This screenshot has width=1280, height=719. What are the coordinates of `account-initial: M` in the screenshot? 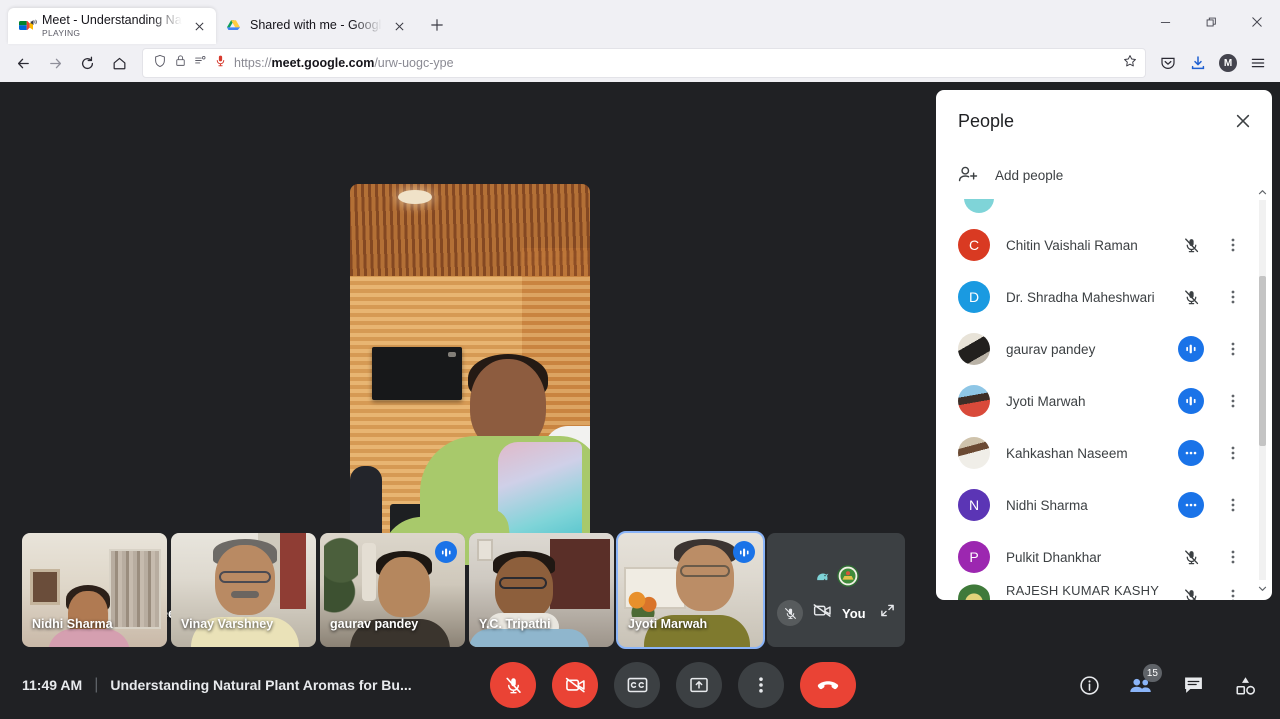 It's located at (1228, 63).